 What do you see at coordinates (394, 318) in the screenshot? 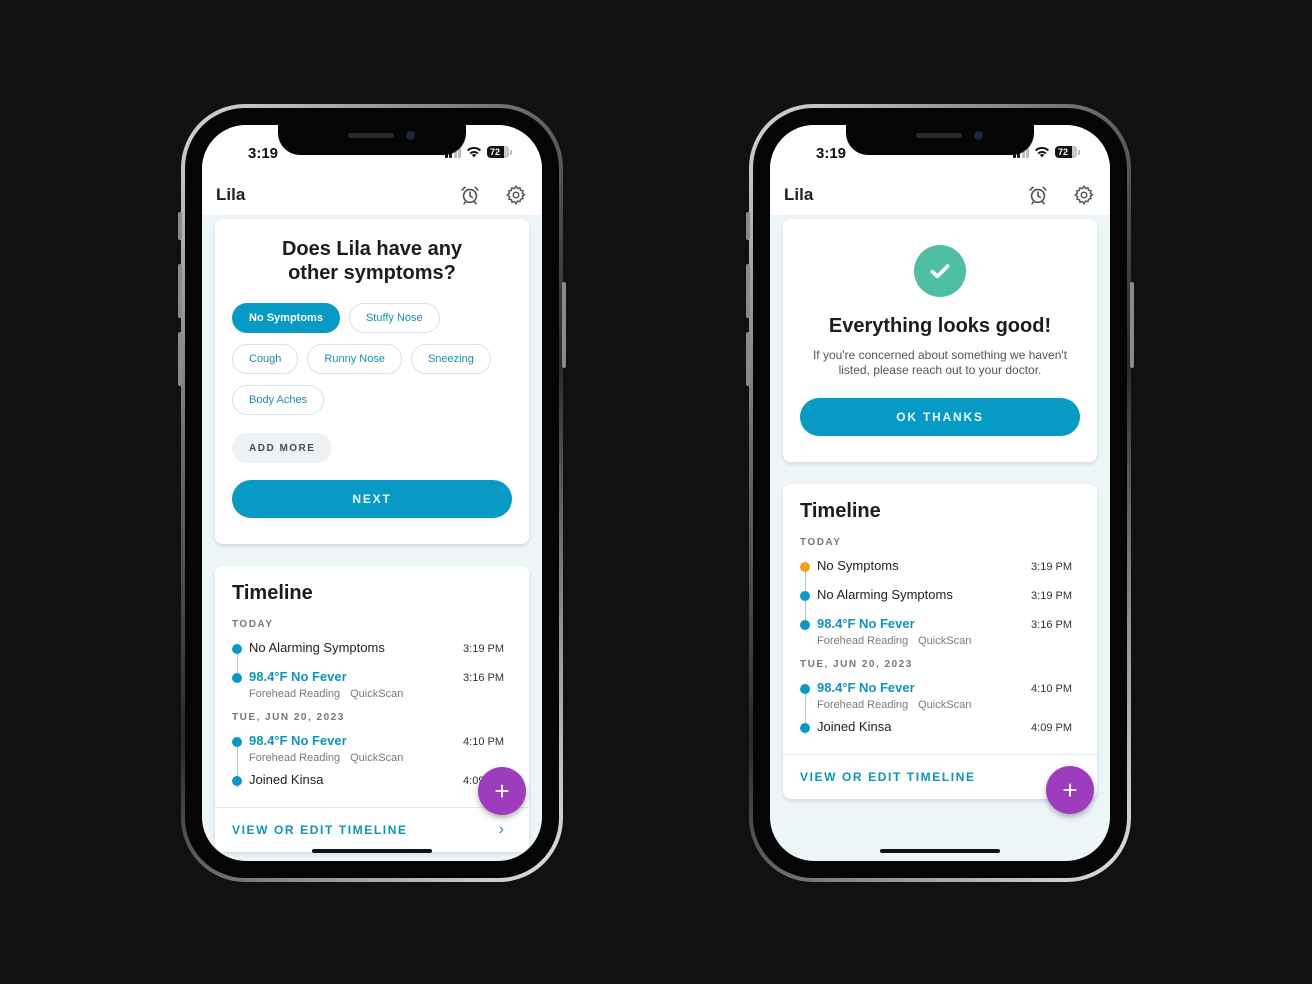
I see `chip-stuffy-nose: Stuffy Nose` at bounding box center [394, 318].